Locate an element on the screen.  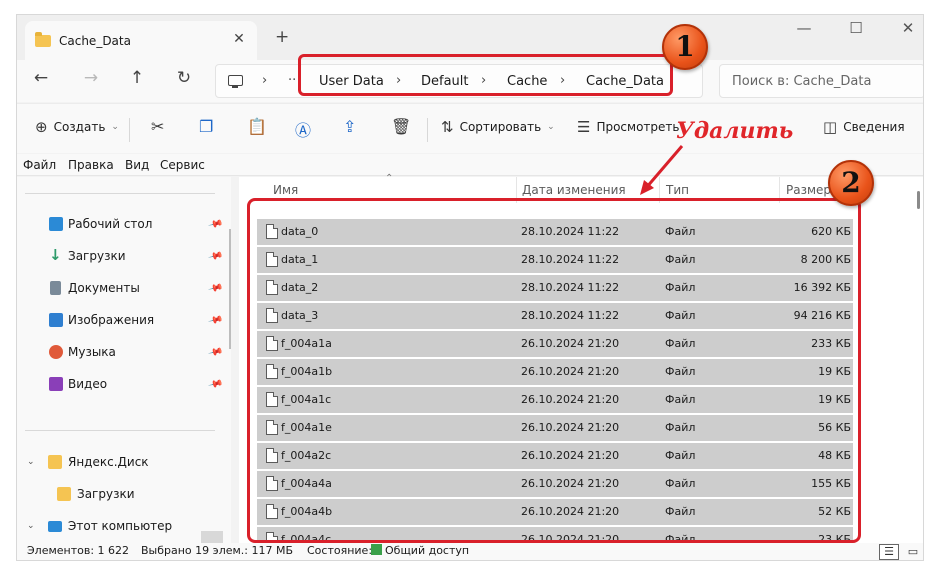
sidebar-item-yandex-downloads: Загрузки is located at coordinates (120, 494).